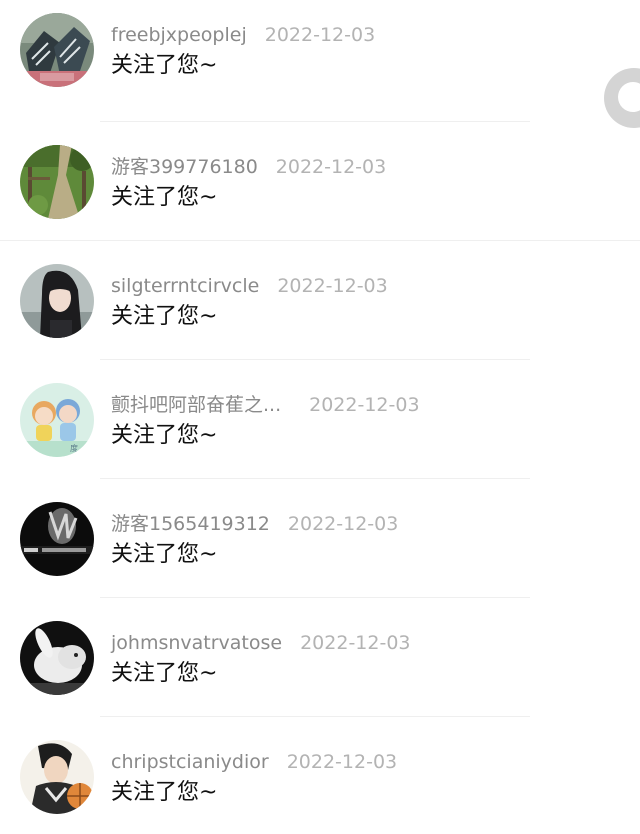 The height and width of the screenshot is (834, 640). I want to click on username: chripstcianiydior, so click(190, 762).